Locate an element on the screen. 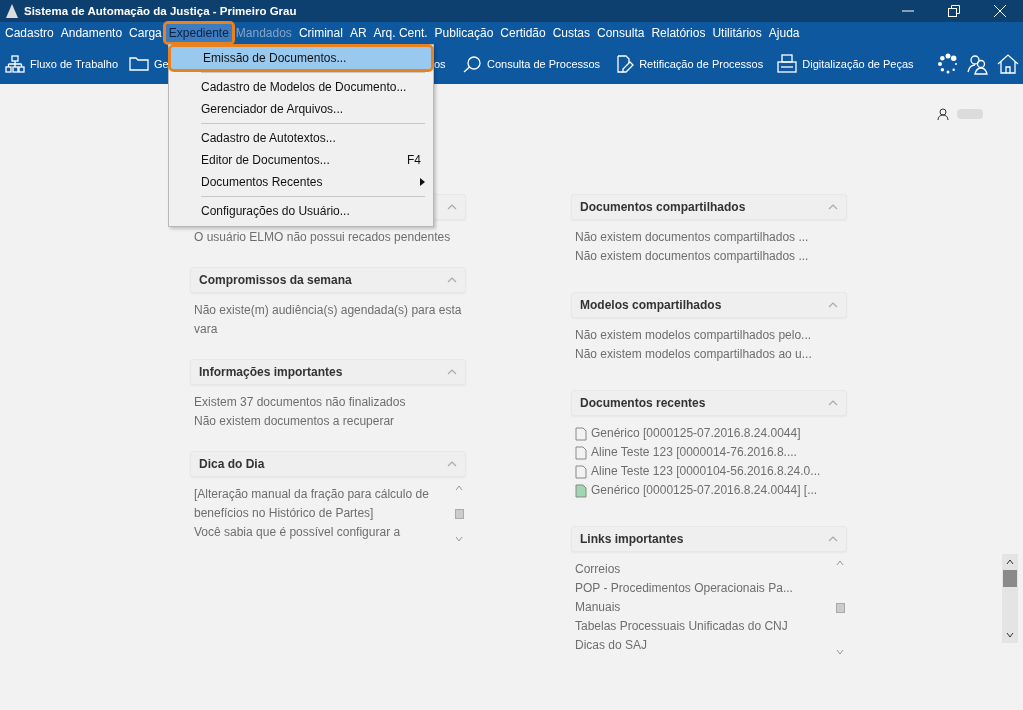 The width and height of the screenshot is (1023, 710). hierarchy-icon is located at coordinates (15, 64).